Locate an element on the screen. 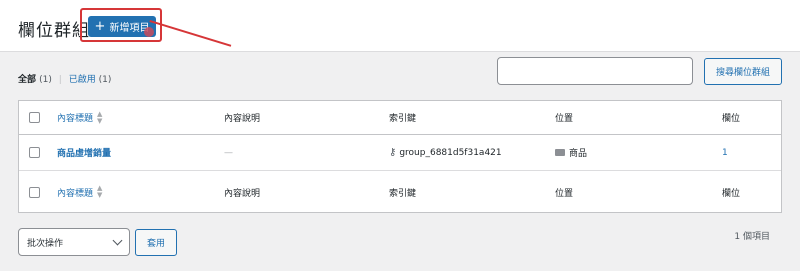 The height and width of the screenshot is (271, 800). select-all-footer-cell is located at coordinates (34, 192).